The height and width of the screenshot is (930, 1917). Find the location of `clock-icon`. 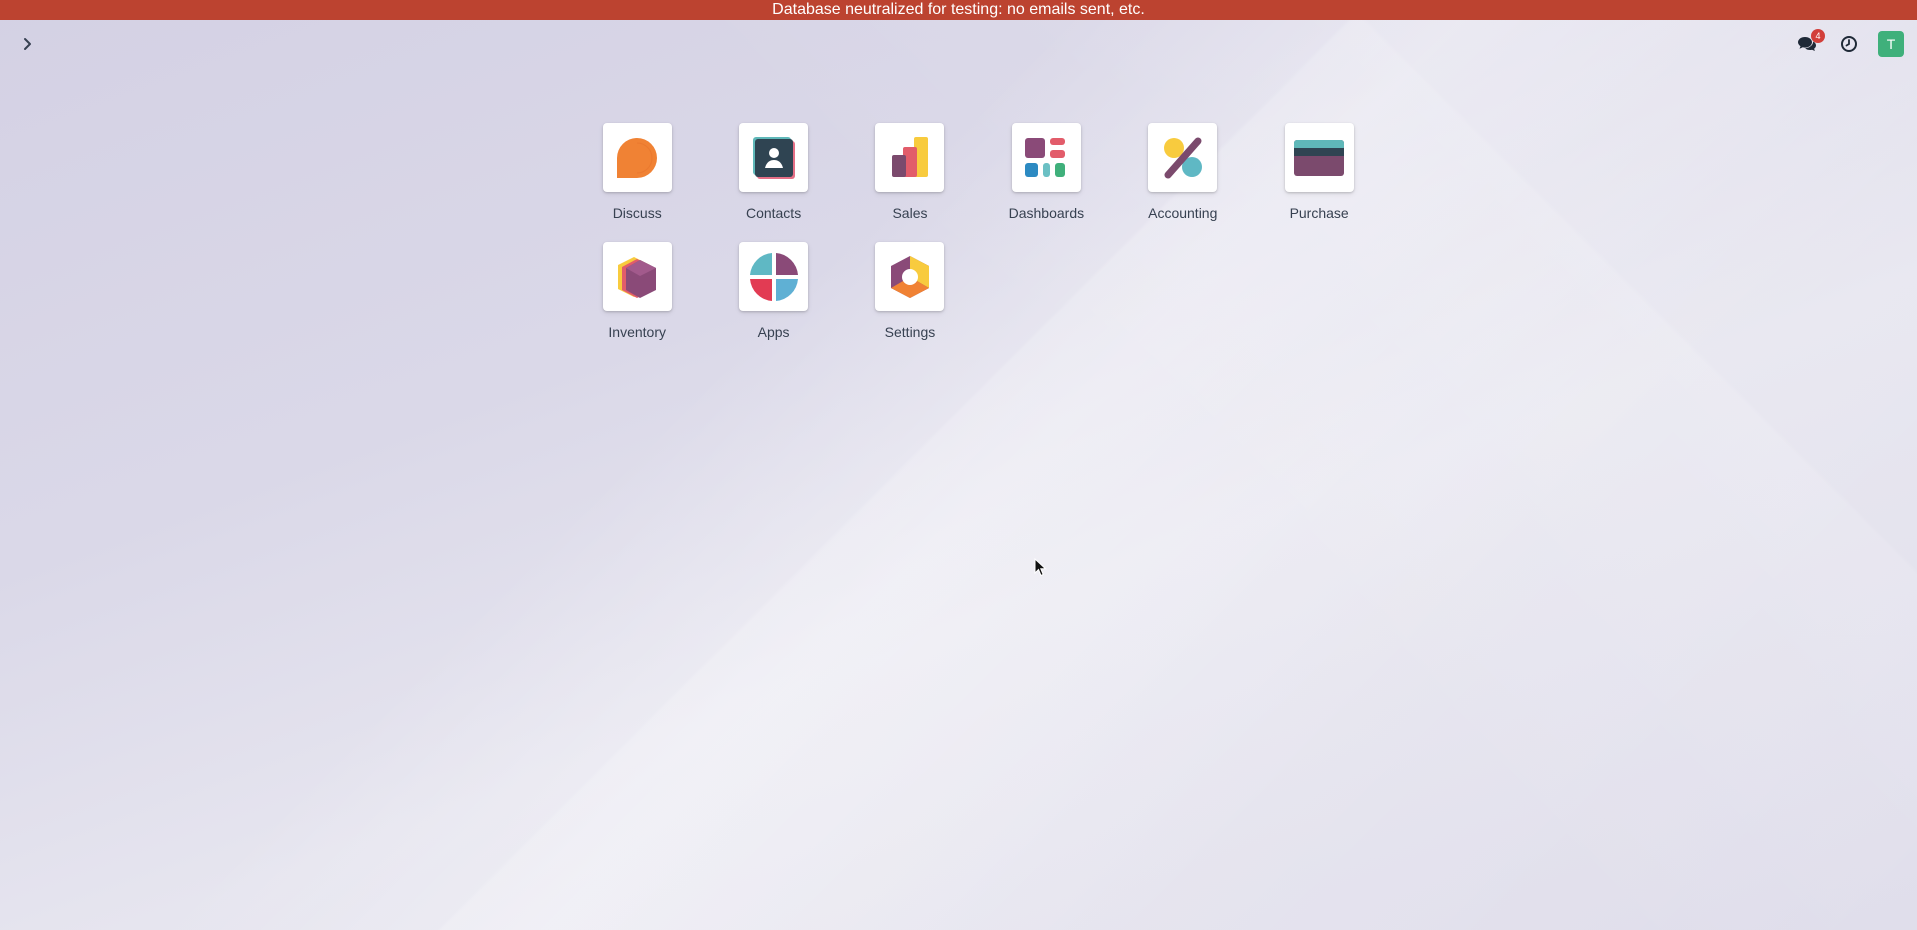

clock-icon is located at coordinates (1849, 44).